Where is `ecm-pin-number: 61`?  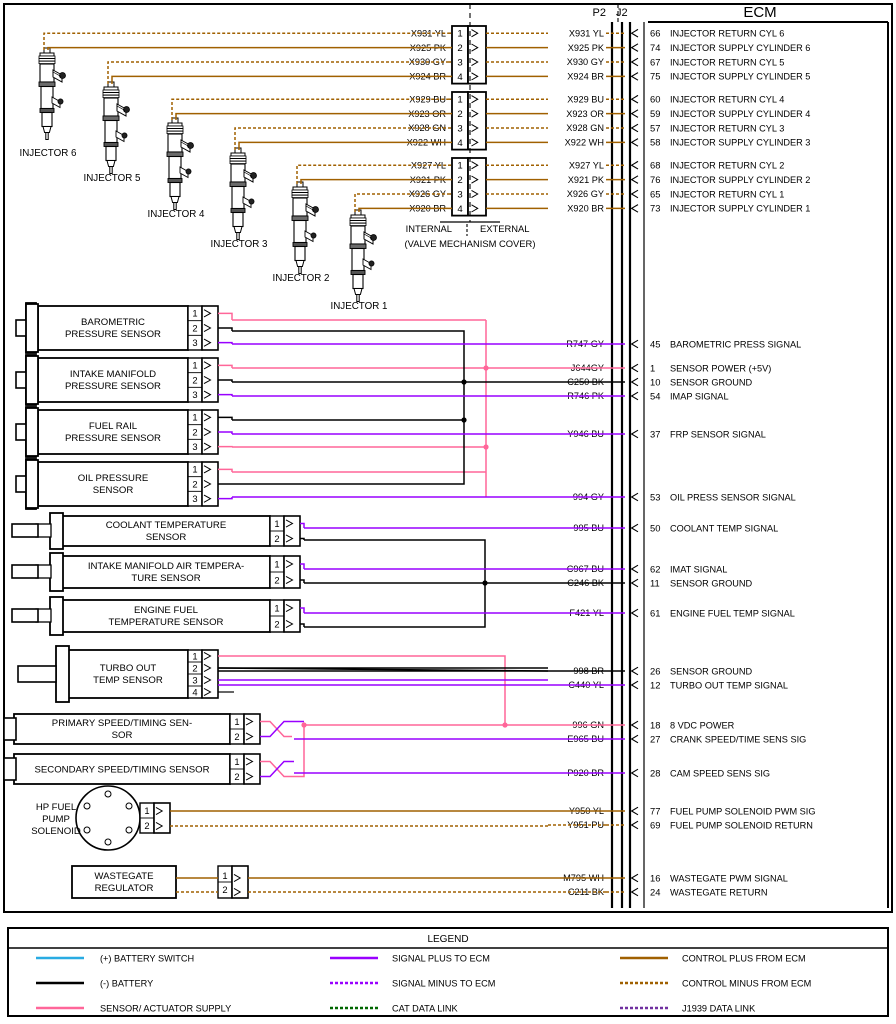 ecm-pin-number: 61 is located at coordinates (655, 612).